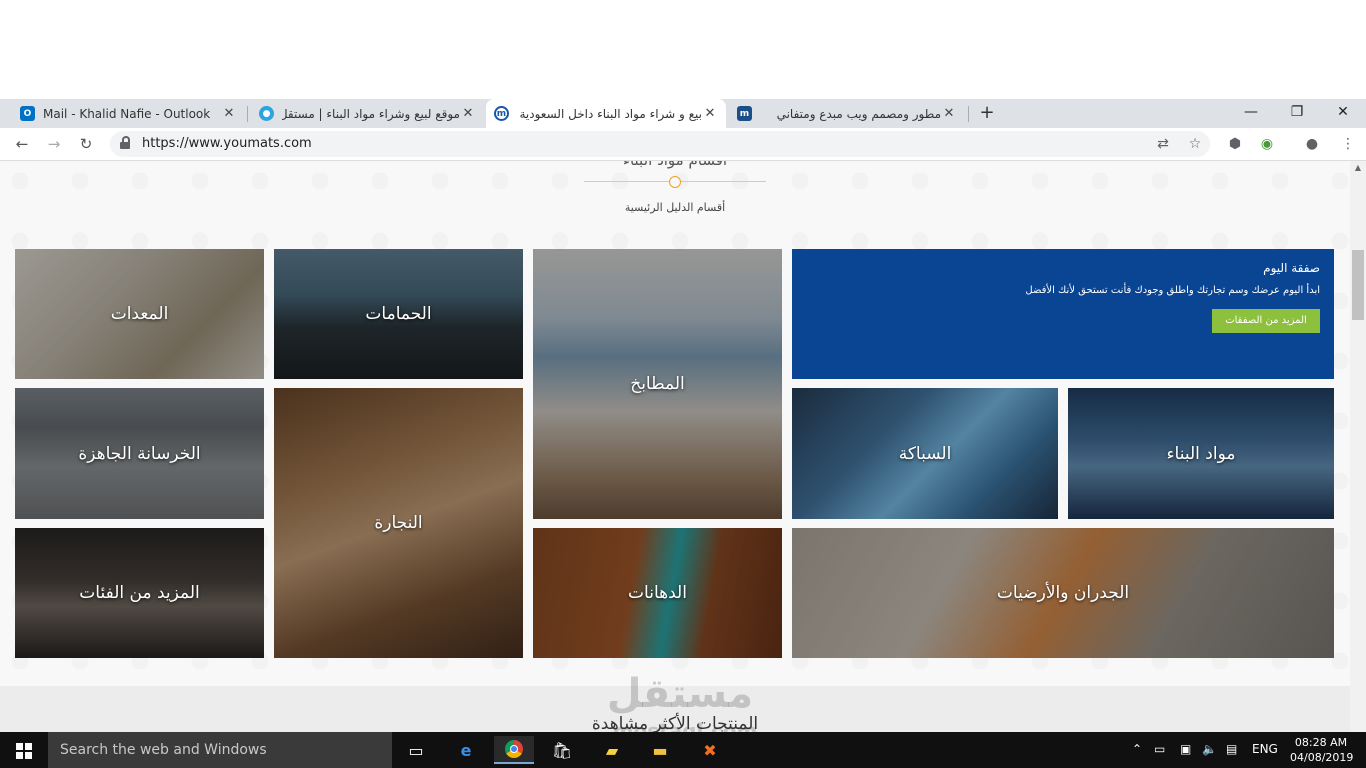  Describe the element at coordinates (501, 113) in the screenshot. I see `yourmats-icon: m` at that location.